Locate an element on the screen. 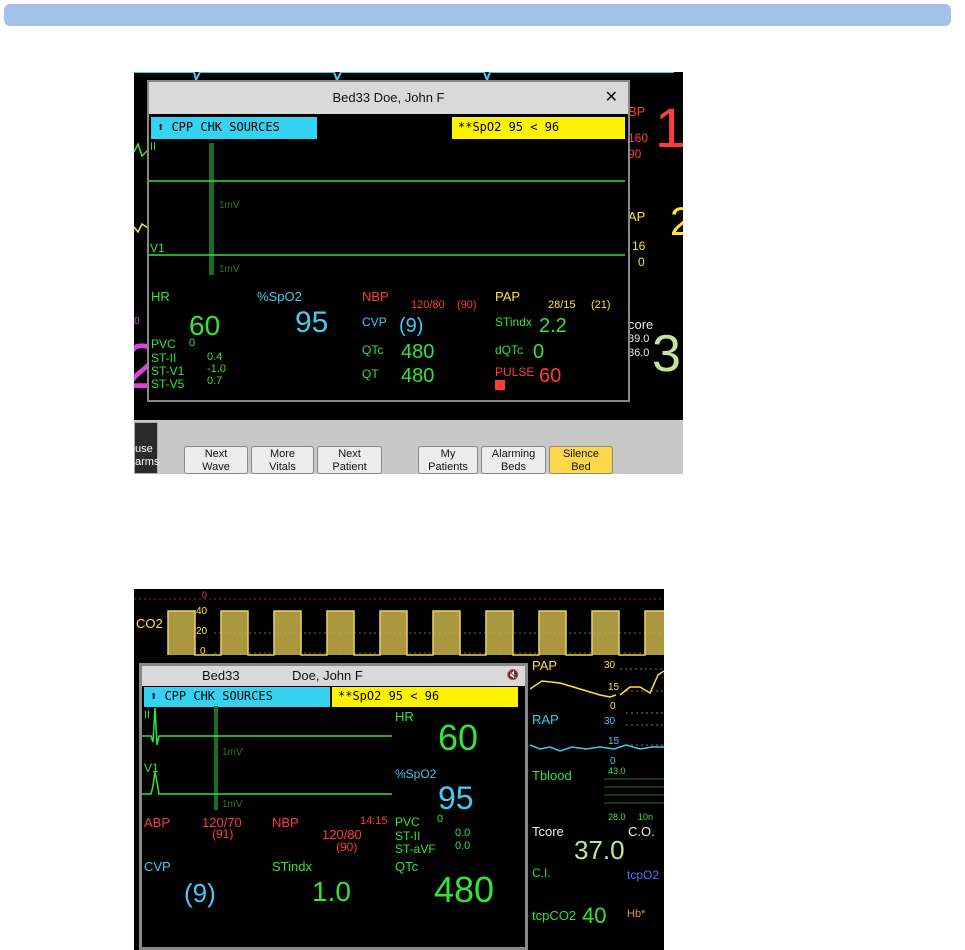 Image resolution: width=965 pixels, height=950 pixels. mute-icon: 🔇 is located at coordinates (513, 676).